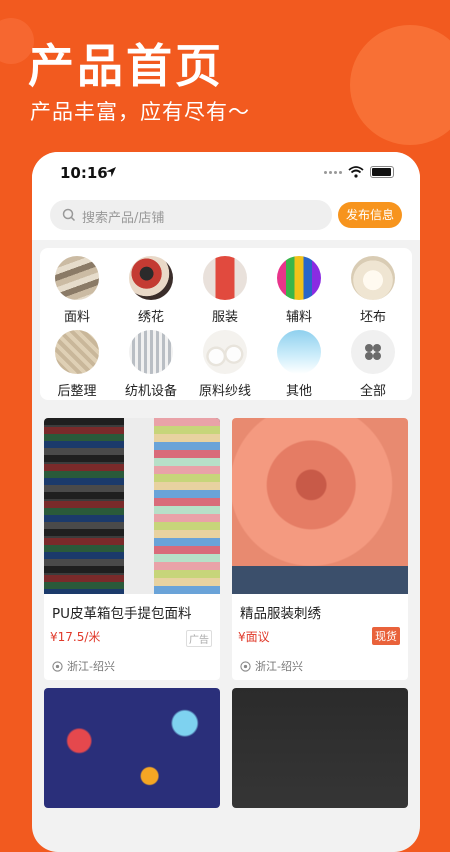  I want to click on status-bar: 10:16, so click(226, 174).